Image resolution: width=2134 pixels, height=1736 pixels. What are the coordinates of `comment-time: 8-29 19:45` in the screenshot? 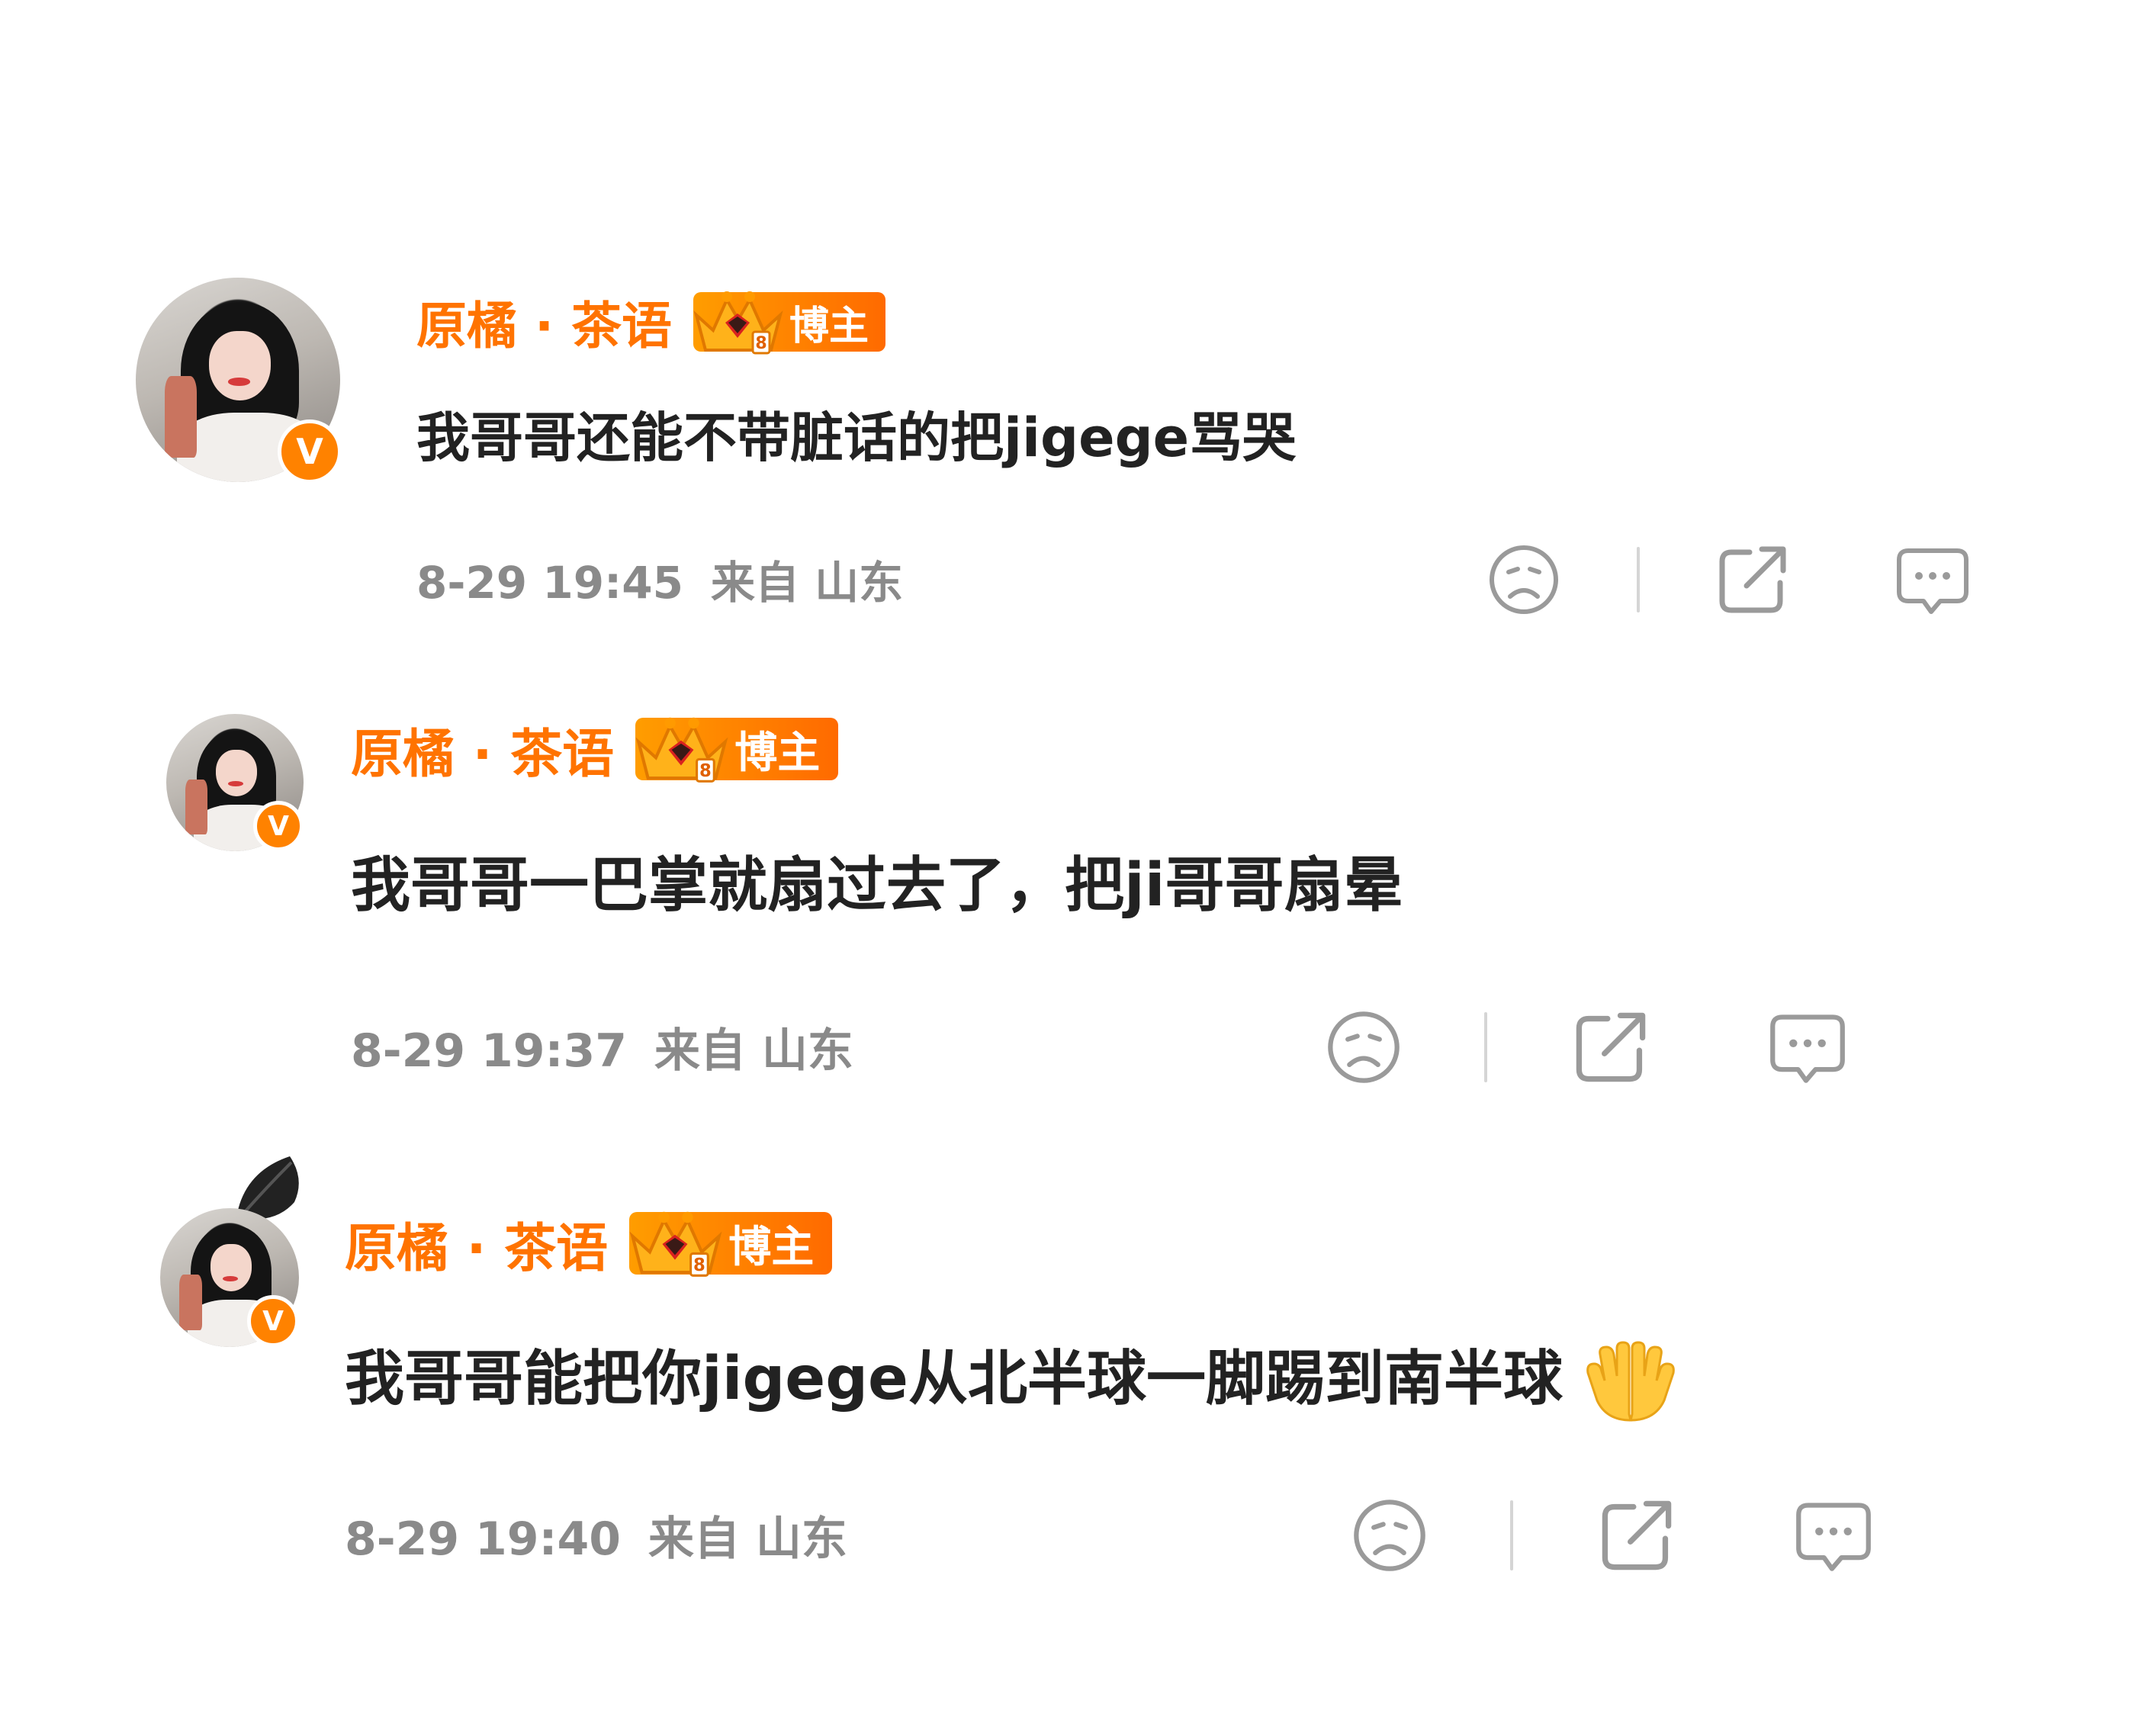 It's located at (549, 583).